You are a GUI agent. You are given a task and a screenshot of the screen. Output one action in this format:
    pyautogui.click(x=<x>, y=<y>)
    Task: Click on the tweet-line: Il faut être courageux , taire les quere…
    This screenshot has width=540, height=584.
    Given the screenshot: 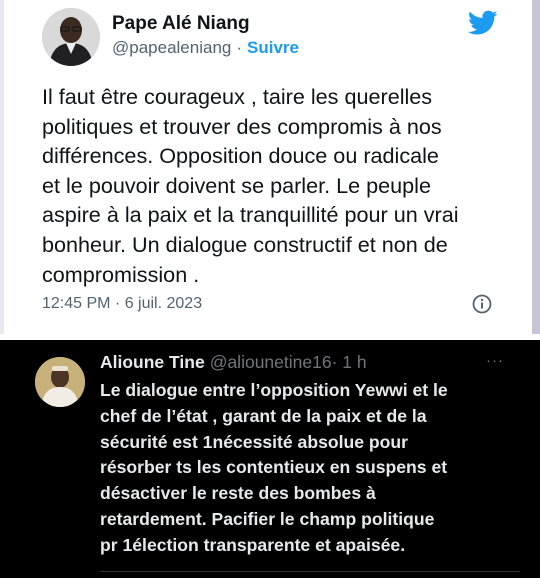 What is the action you would take?
    pyautogui.click(x=237, y=96)
    